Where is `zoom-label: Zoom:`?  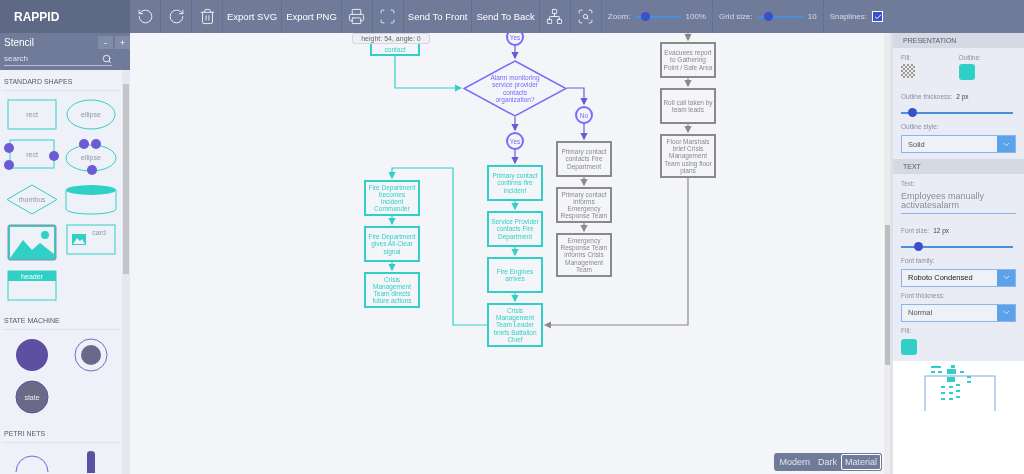
zoom-label: Zoom: is located at coordinates (619, 16).